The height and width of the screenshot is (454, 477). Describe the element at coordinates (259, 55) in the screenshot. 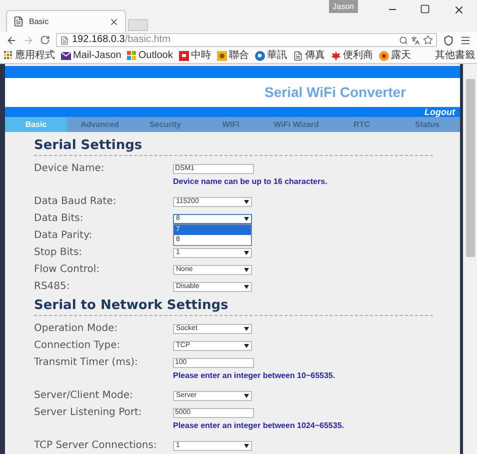

I see `globe-icon` at that location.